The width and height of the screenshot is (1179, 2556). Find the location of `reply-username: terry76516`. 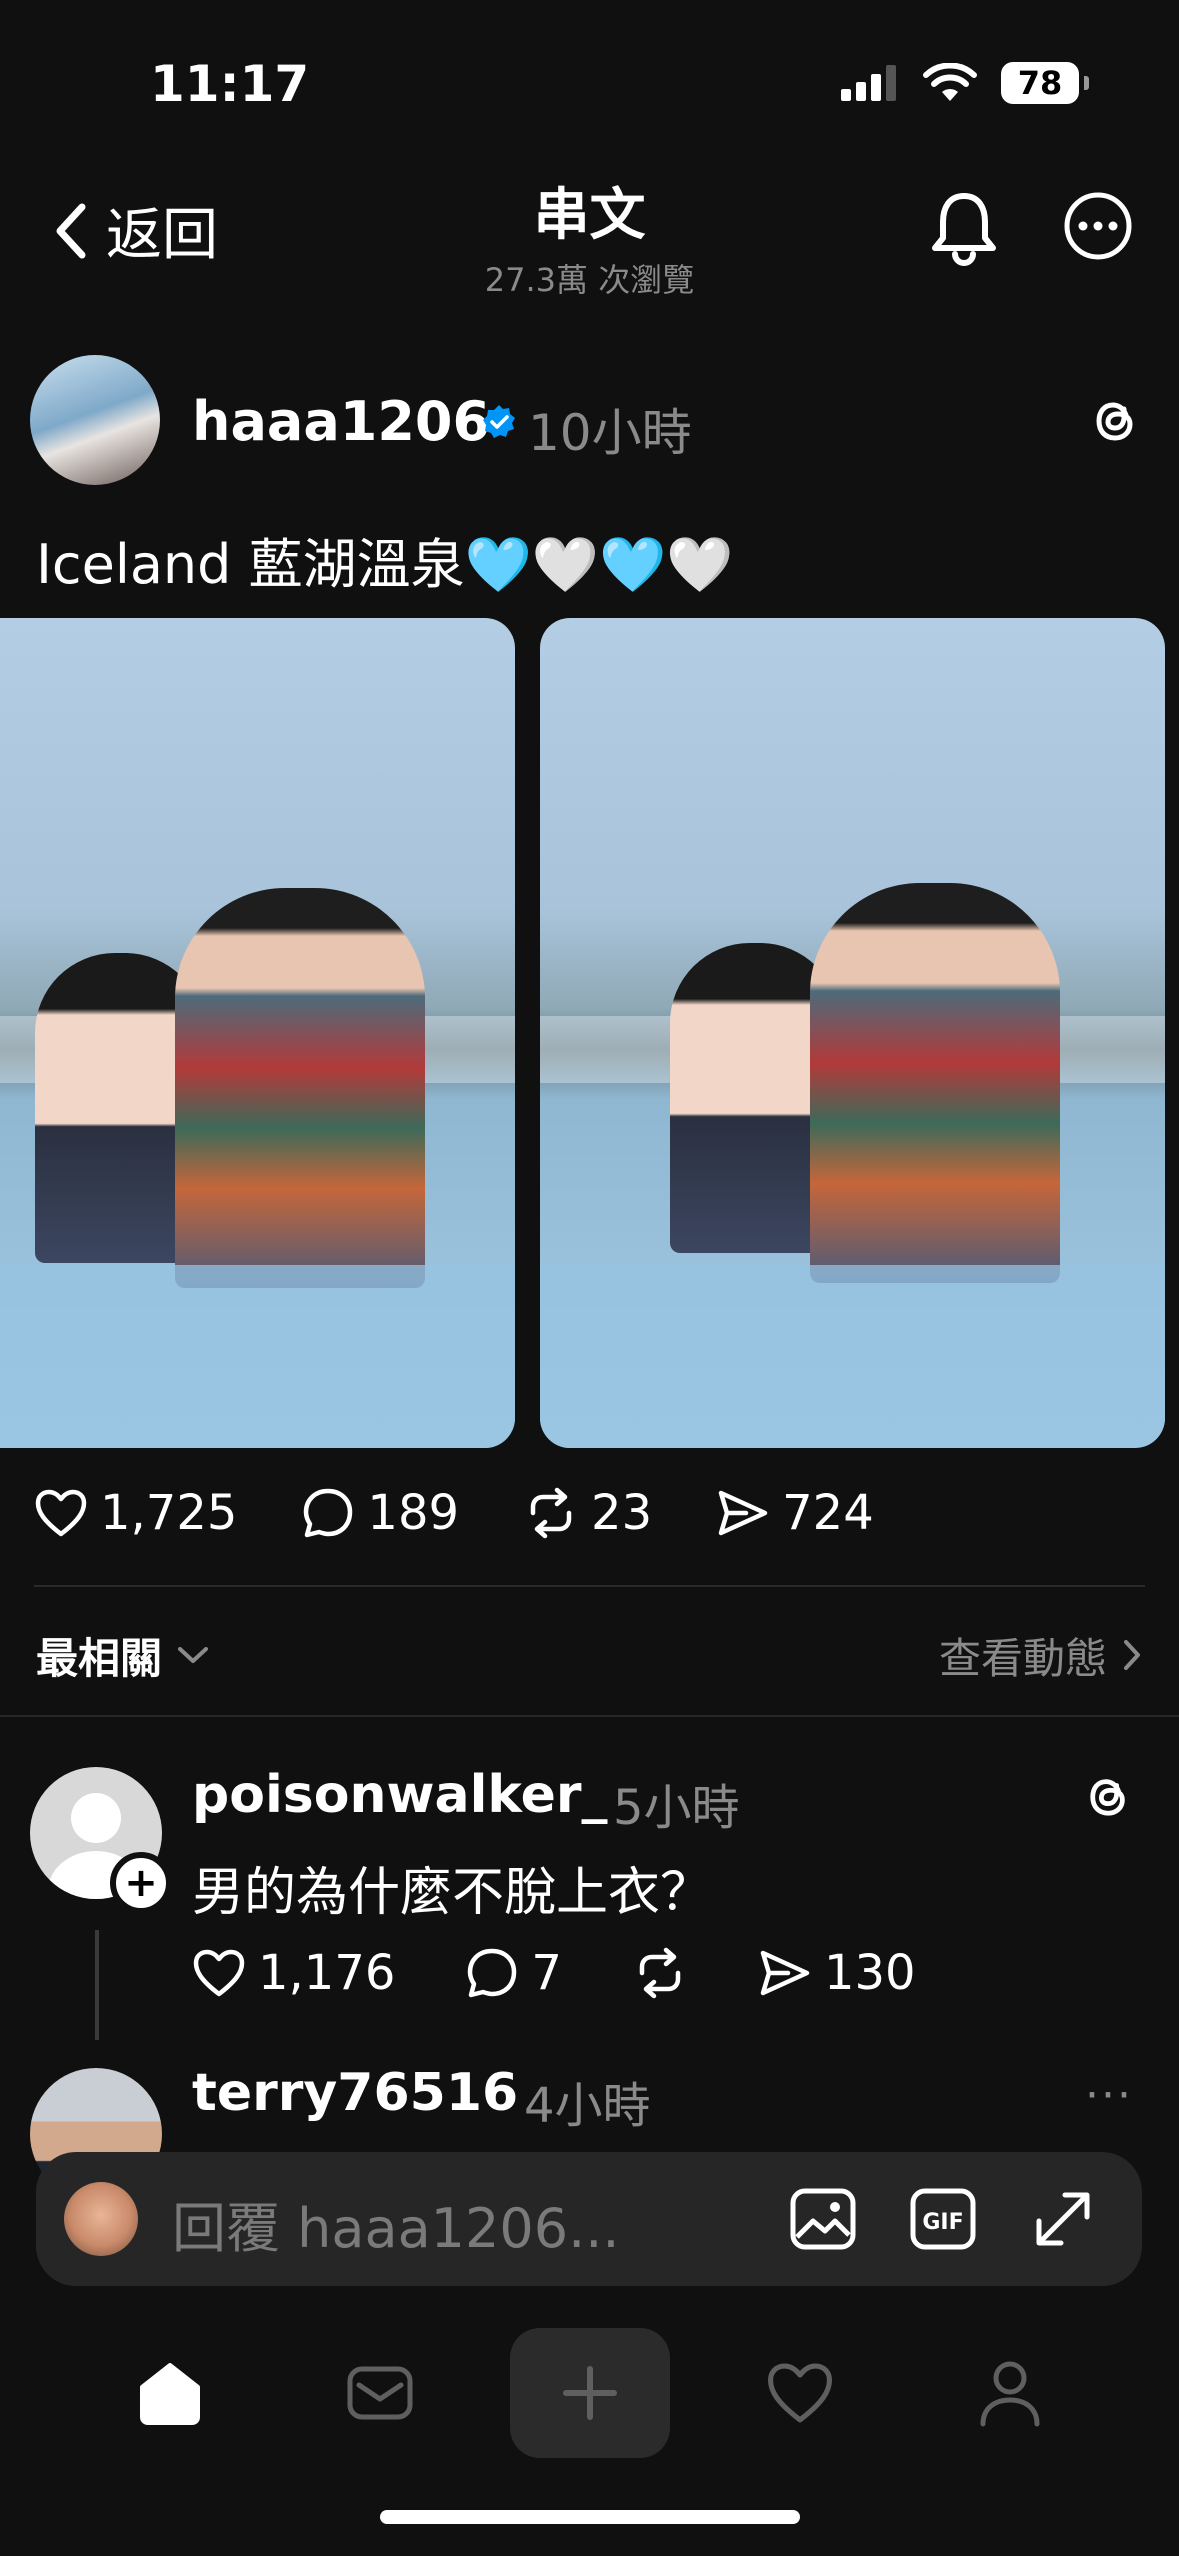

reply-username: terry76516 is located at coordinates (355, 2093).